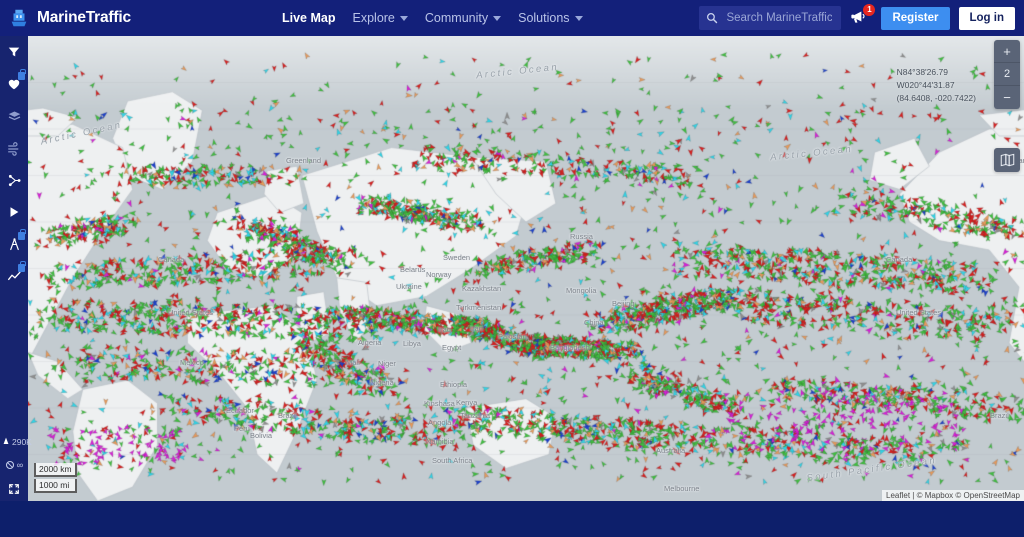 The width and height of the screenshot is (1024, 537). I want to click on nav-label-live-map: Live Map, so click(309, 18).